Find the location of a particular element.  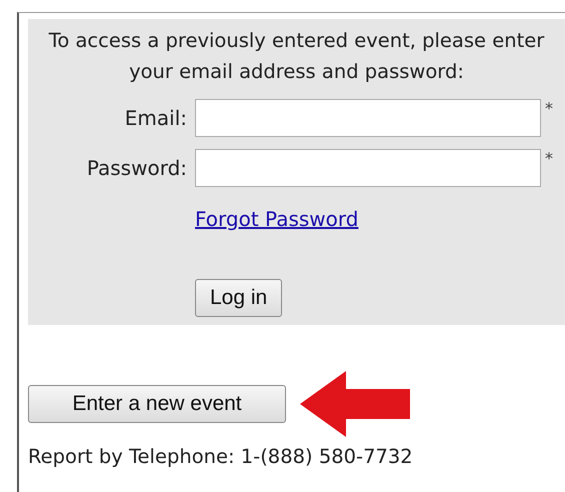

login-button: Log in is located at coordinates (238, 298).